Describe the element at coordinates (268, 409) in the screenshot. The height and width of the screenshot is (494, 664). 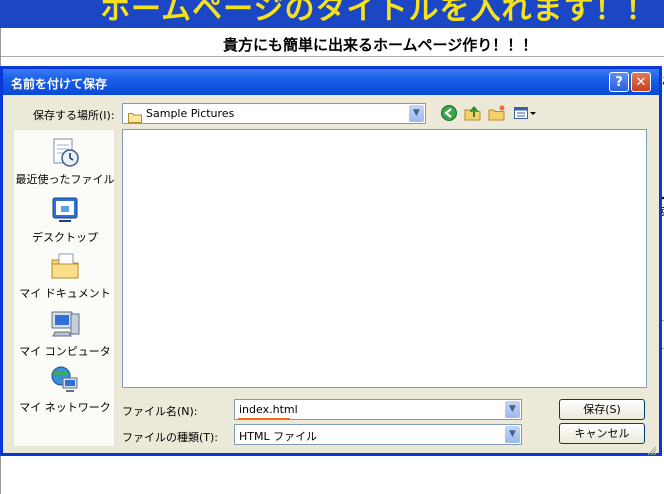
I see `filename-value: index.html` at that location.